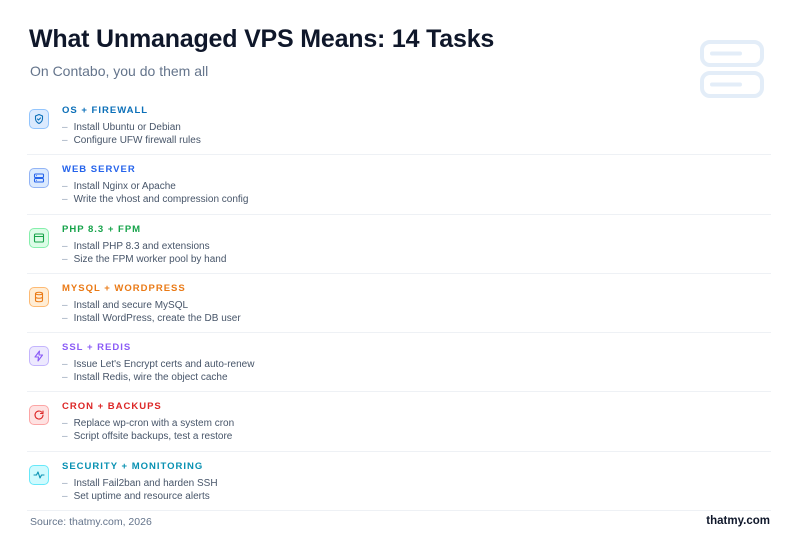 The image size is (800, 541). I want to click on page-subtitle: On Contabo, you do them all, so click(119, 71).